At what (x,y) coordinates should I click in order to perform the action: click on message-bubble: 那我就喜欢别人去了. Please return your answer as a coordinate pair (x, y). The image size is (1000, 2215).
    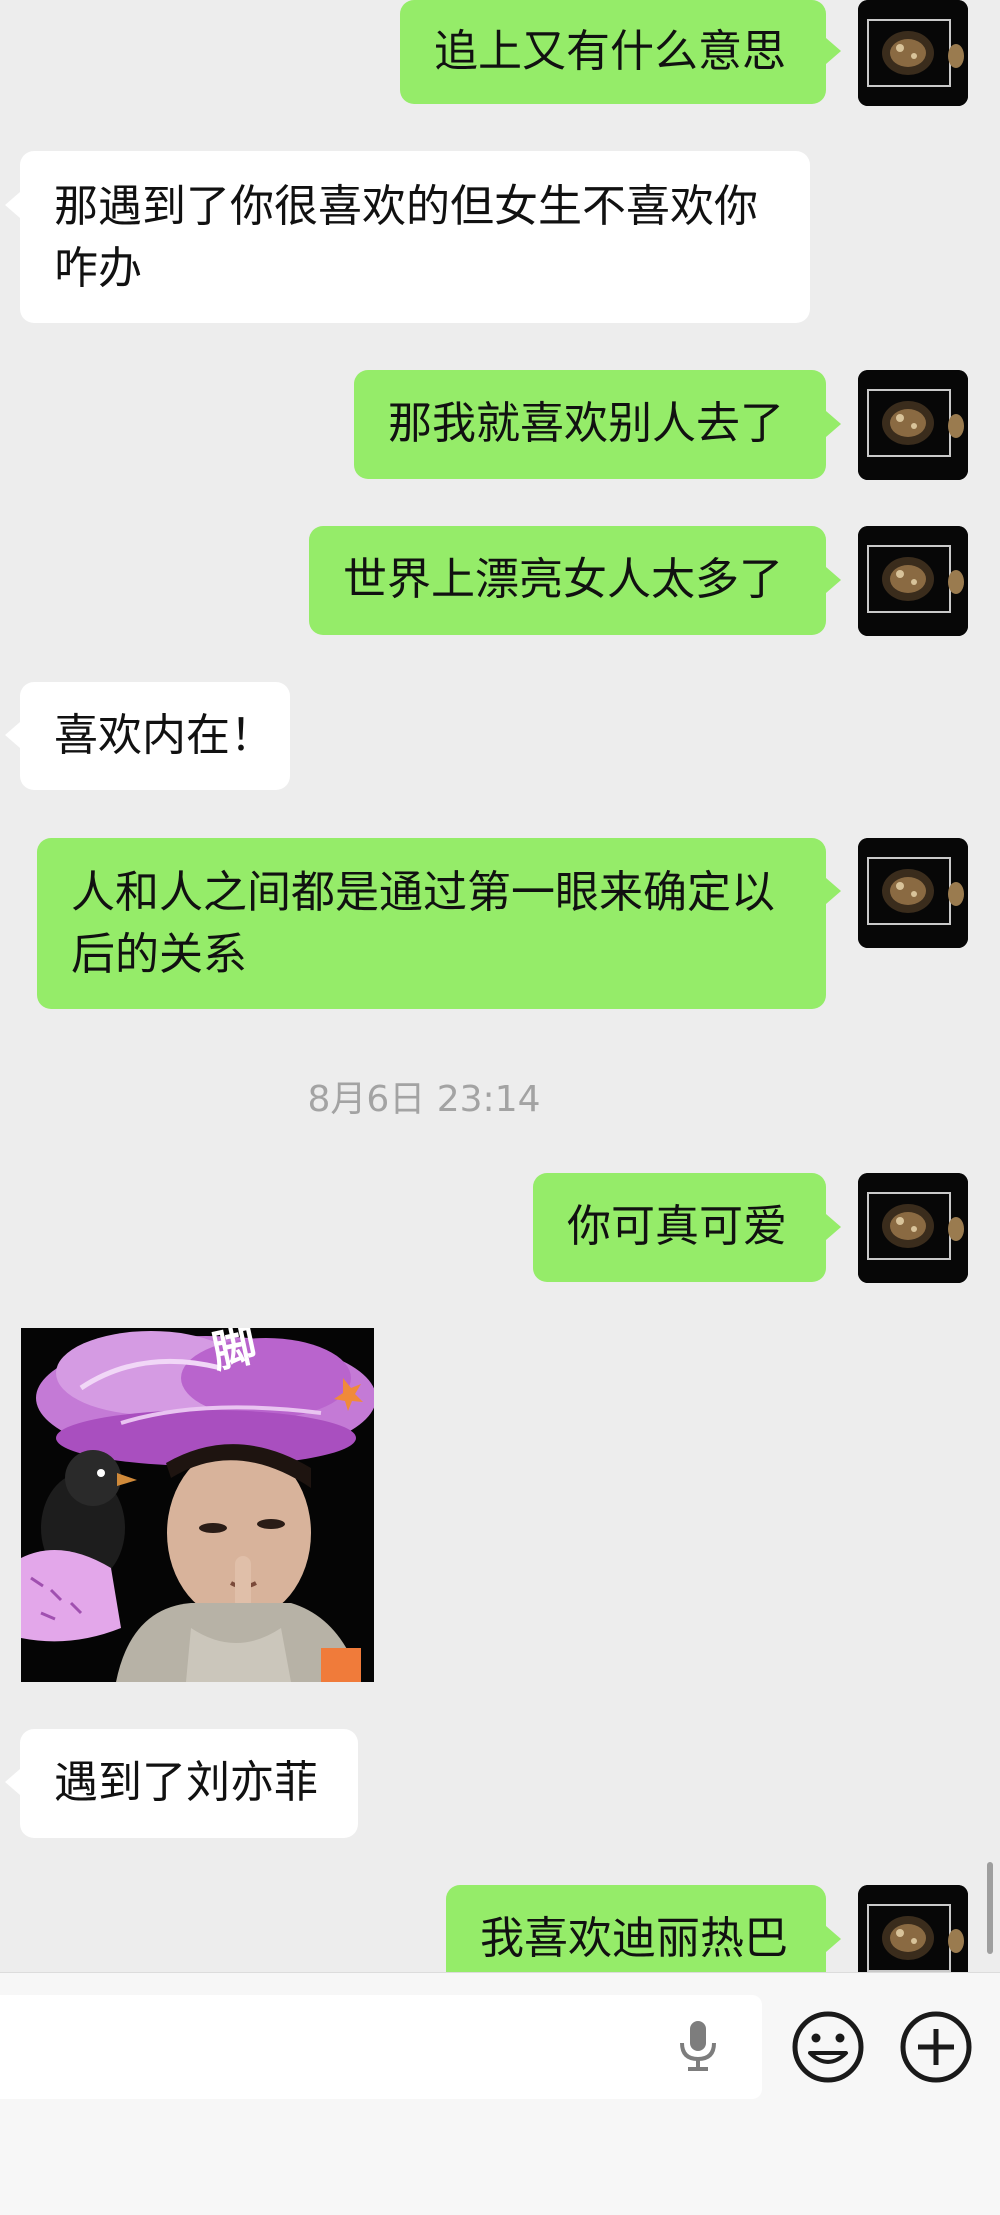
    Looking at the image, I should click on (590, 424).